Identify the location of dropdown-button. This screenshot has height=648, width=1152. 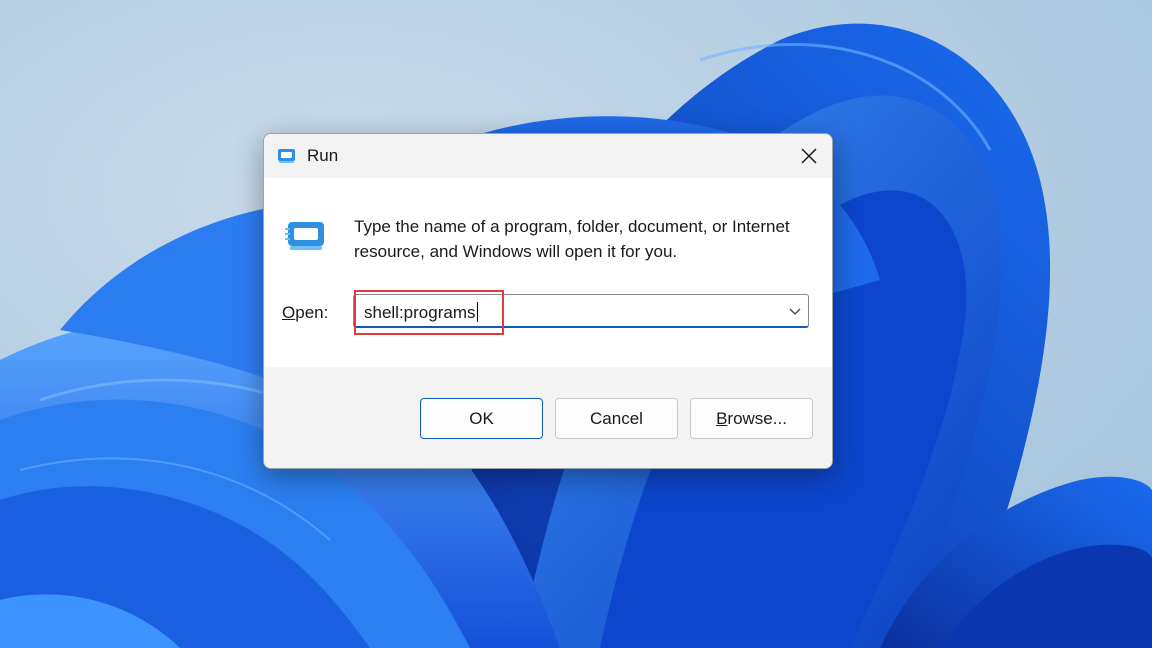
(795, 311).